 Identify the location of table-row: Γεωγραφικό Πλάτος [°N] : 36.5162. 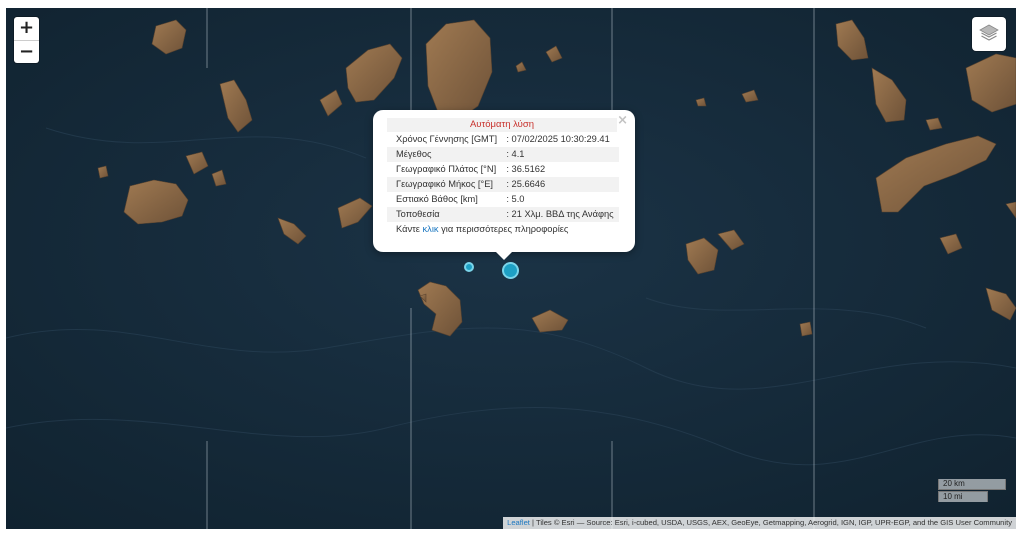
(503, 169).